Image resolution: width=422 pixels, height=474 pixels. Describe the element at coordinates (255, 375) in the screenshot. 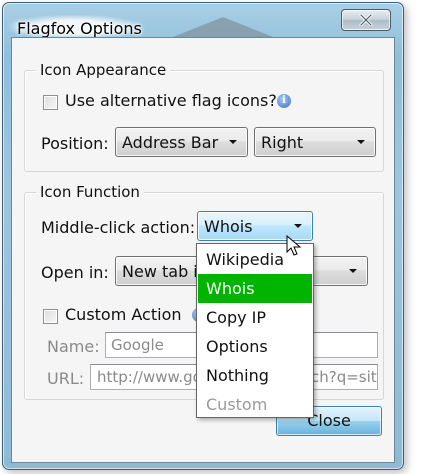

I see `dropdown-option: Nothing` at that location.